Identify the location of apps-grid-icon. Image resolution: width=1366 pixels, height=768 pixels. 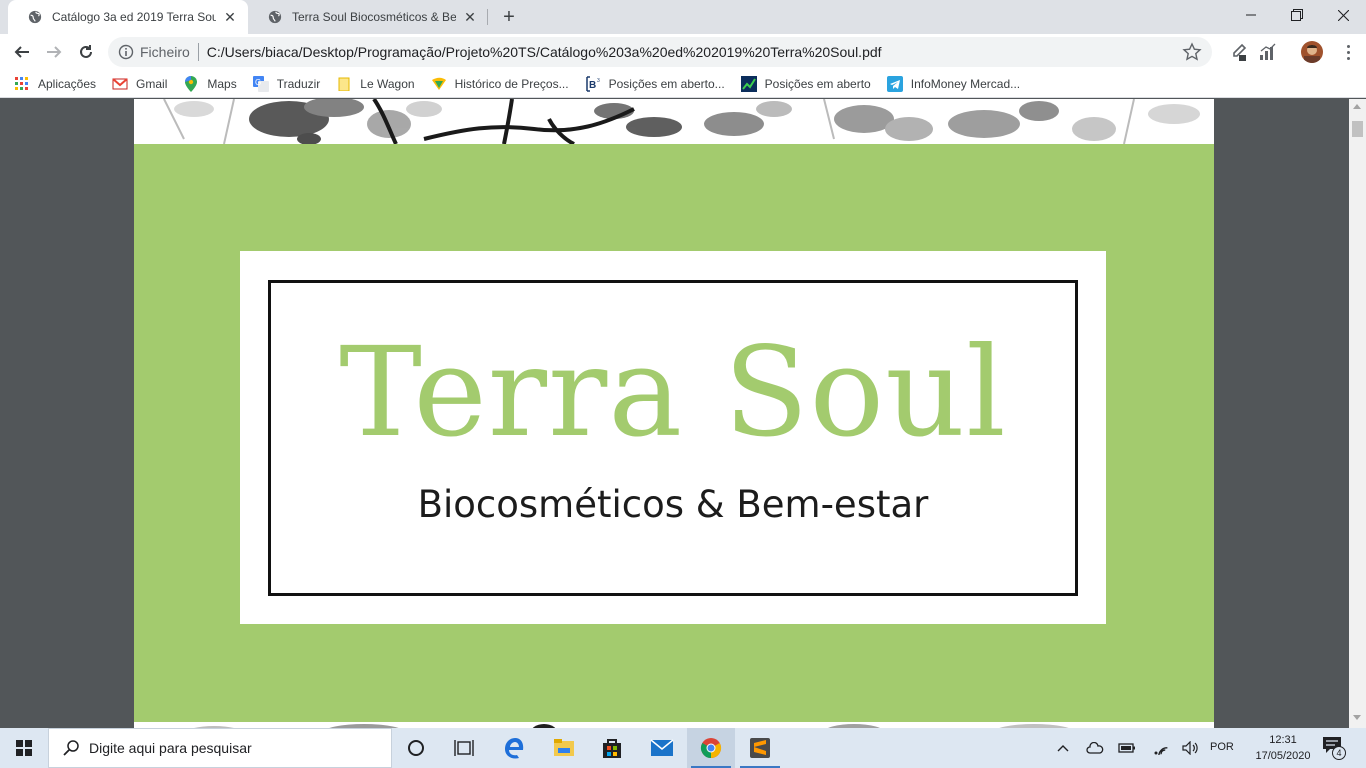
(22, 84).